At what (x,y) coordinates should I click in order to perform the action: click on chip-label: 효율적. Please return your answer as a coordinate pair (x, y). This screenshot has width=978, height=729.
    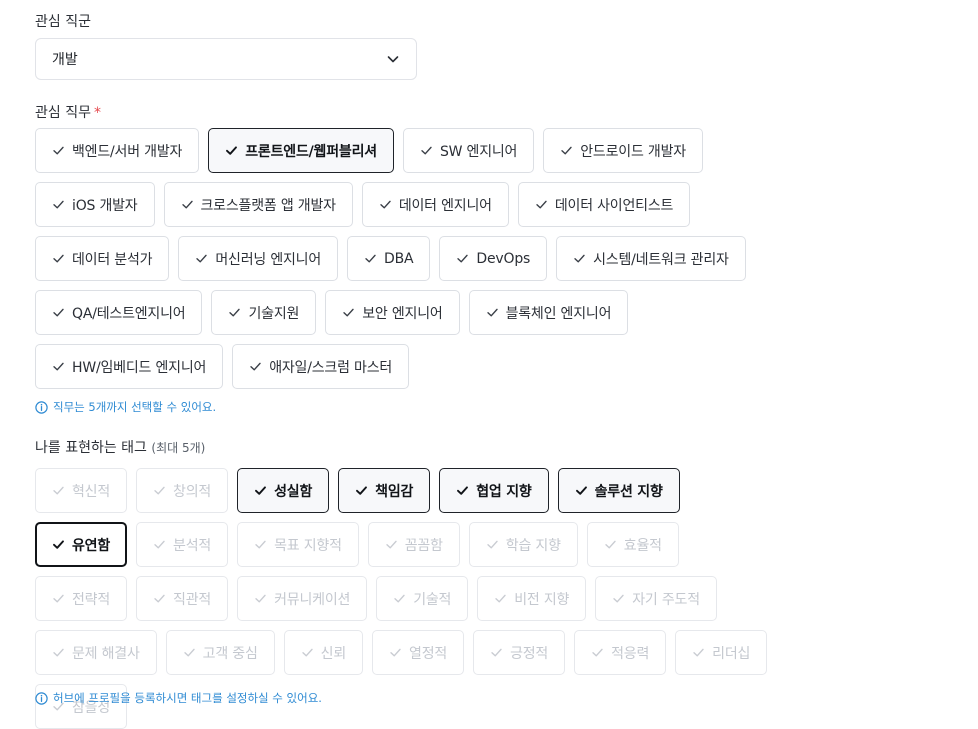
    Looking at the image, I should click on (642, 545).